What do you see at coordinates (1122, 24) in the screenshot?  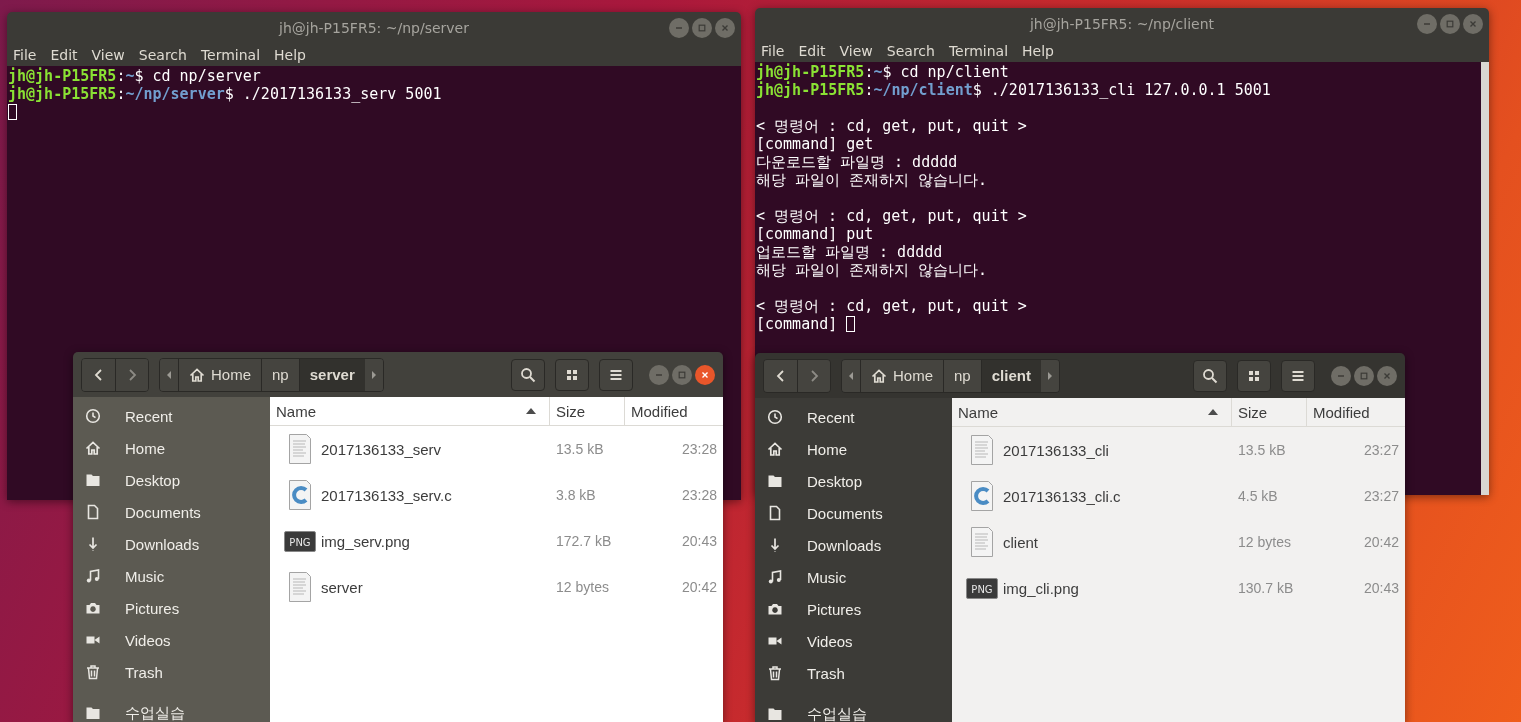 I see `window-title: jh@jh-P15FR5: ~/np/client` at bounding box center [1122, 24].